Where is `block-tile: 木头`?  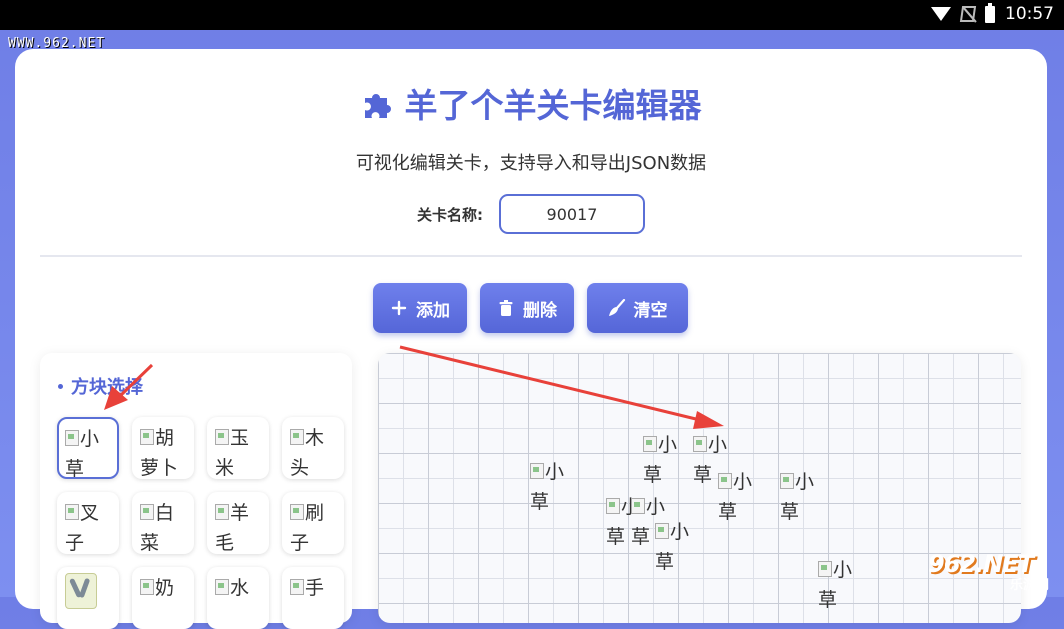
block-tile: 木头 is located at coordinates (313, 448).